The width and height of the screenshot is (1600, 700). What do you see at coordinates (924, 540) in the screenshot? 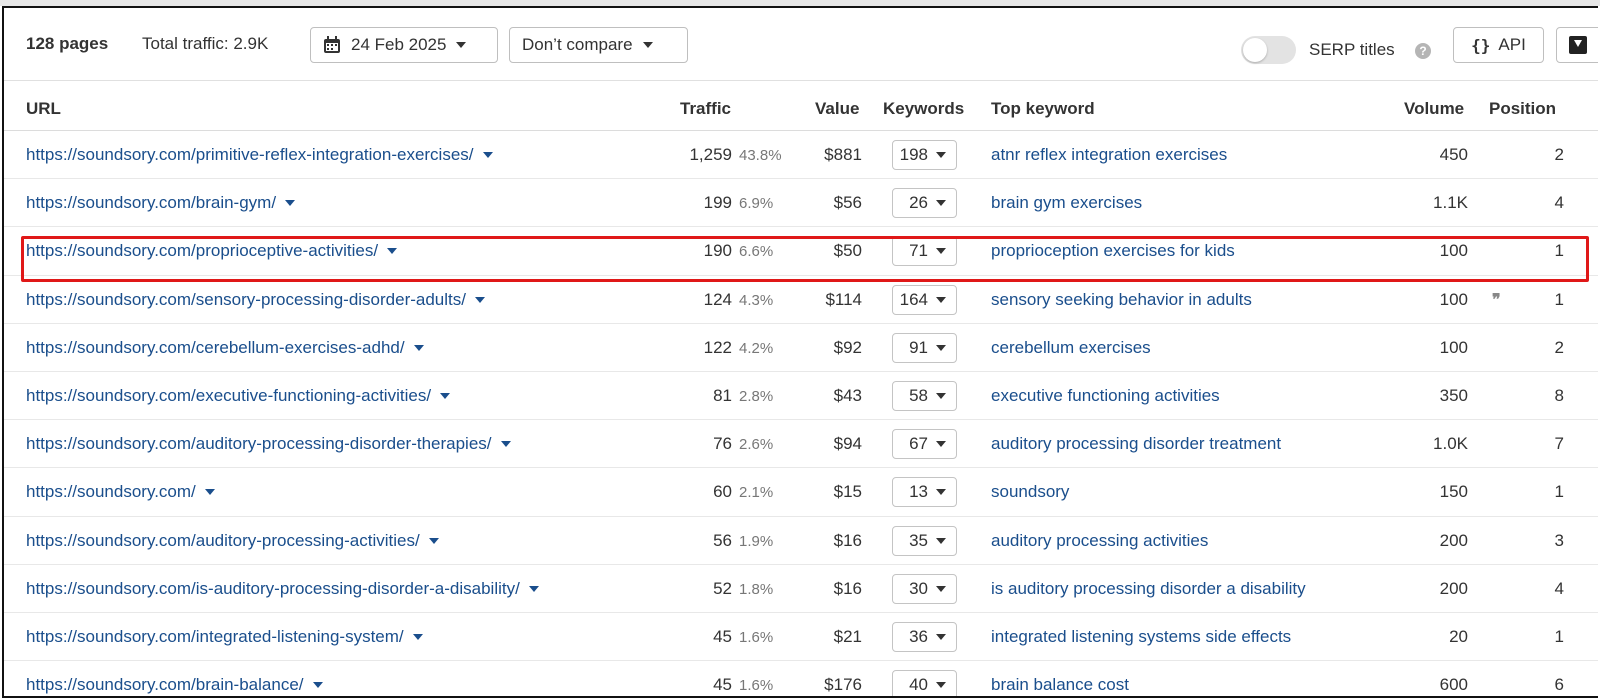
I see `keywords-dropdown: 35` at bounding box center [924, 540].